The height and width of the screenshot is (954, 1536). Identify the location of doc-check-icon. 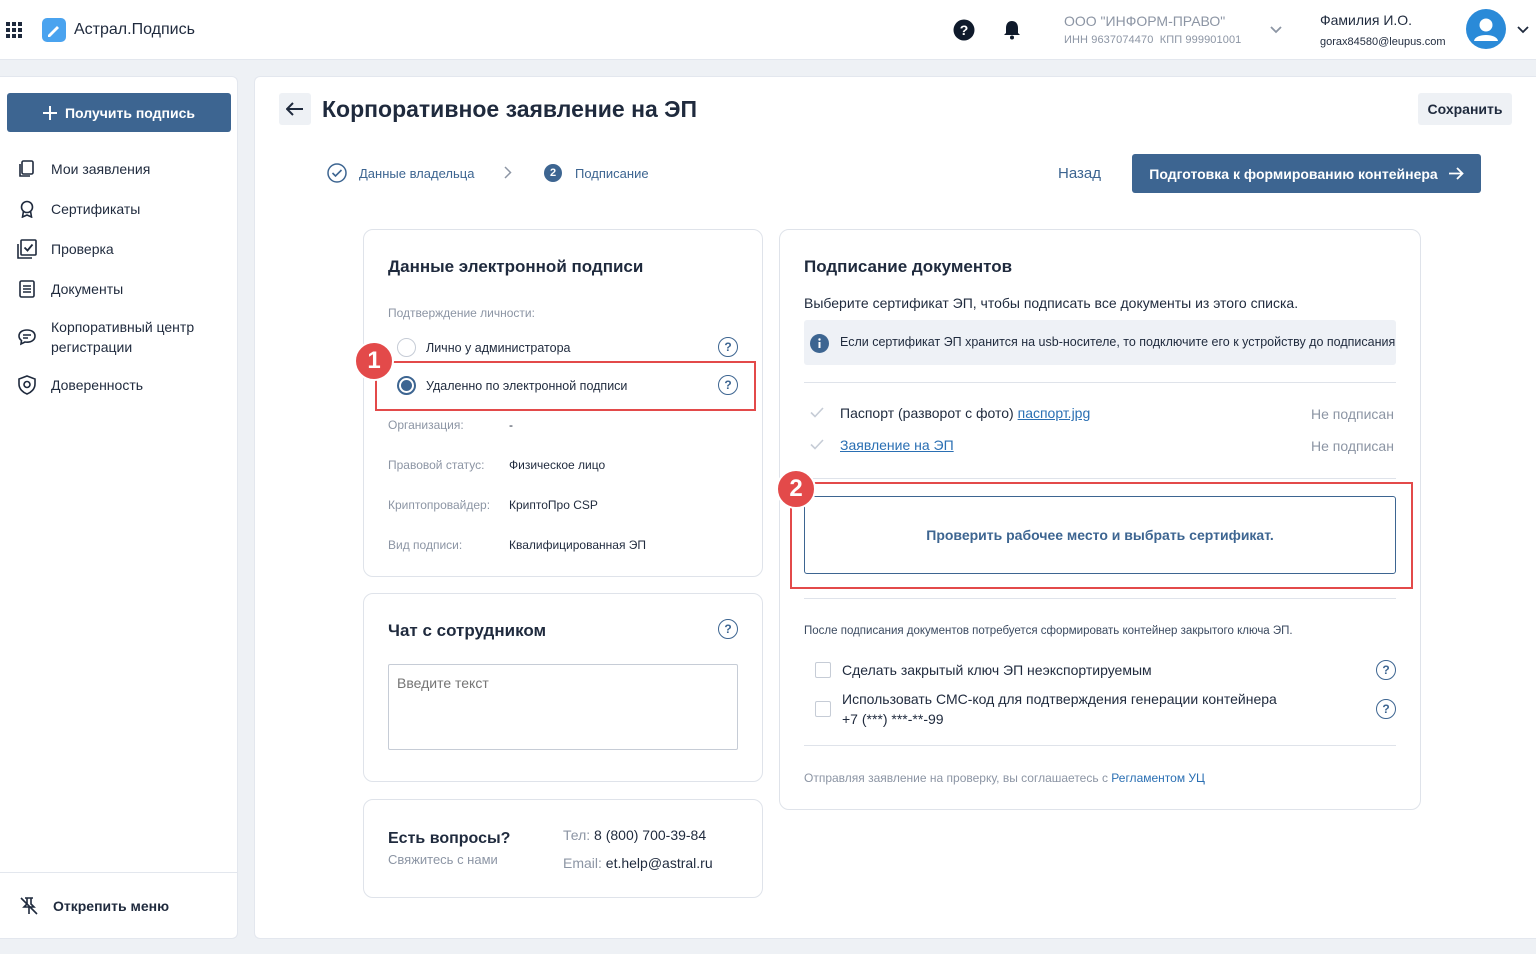
(817, 412).